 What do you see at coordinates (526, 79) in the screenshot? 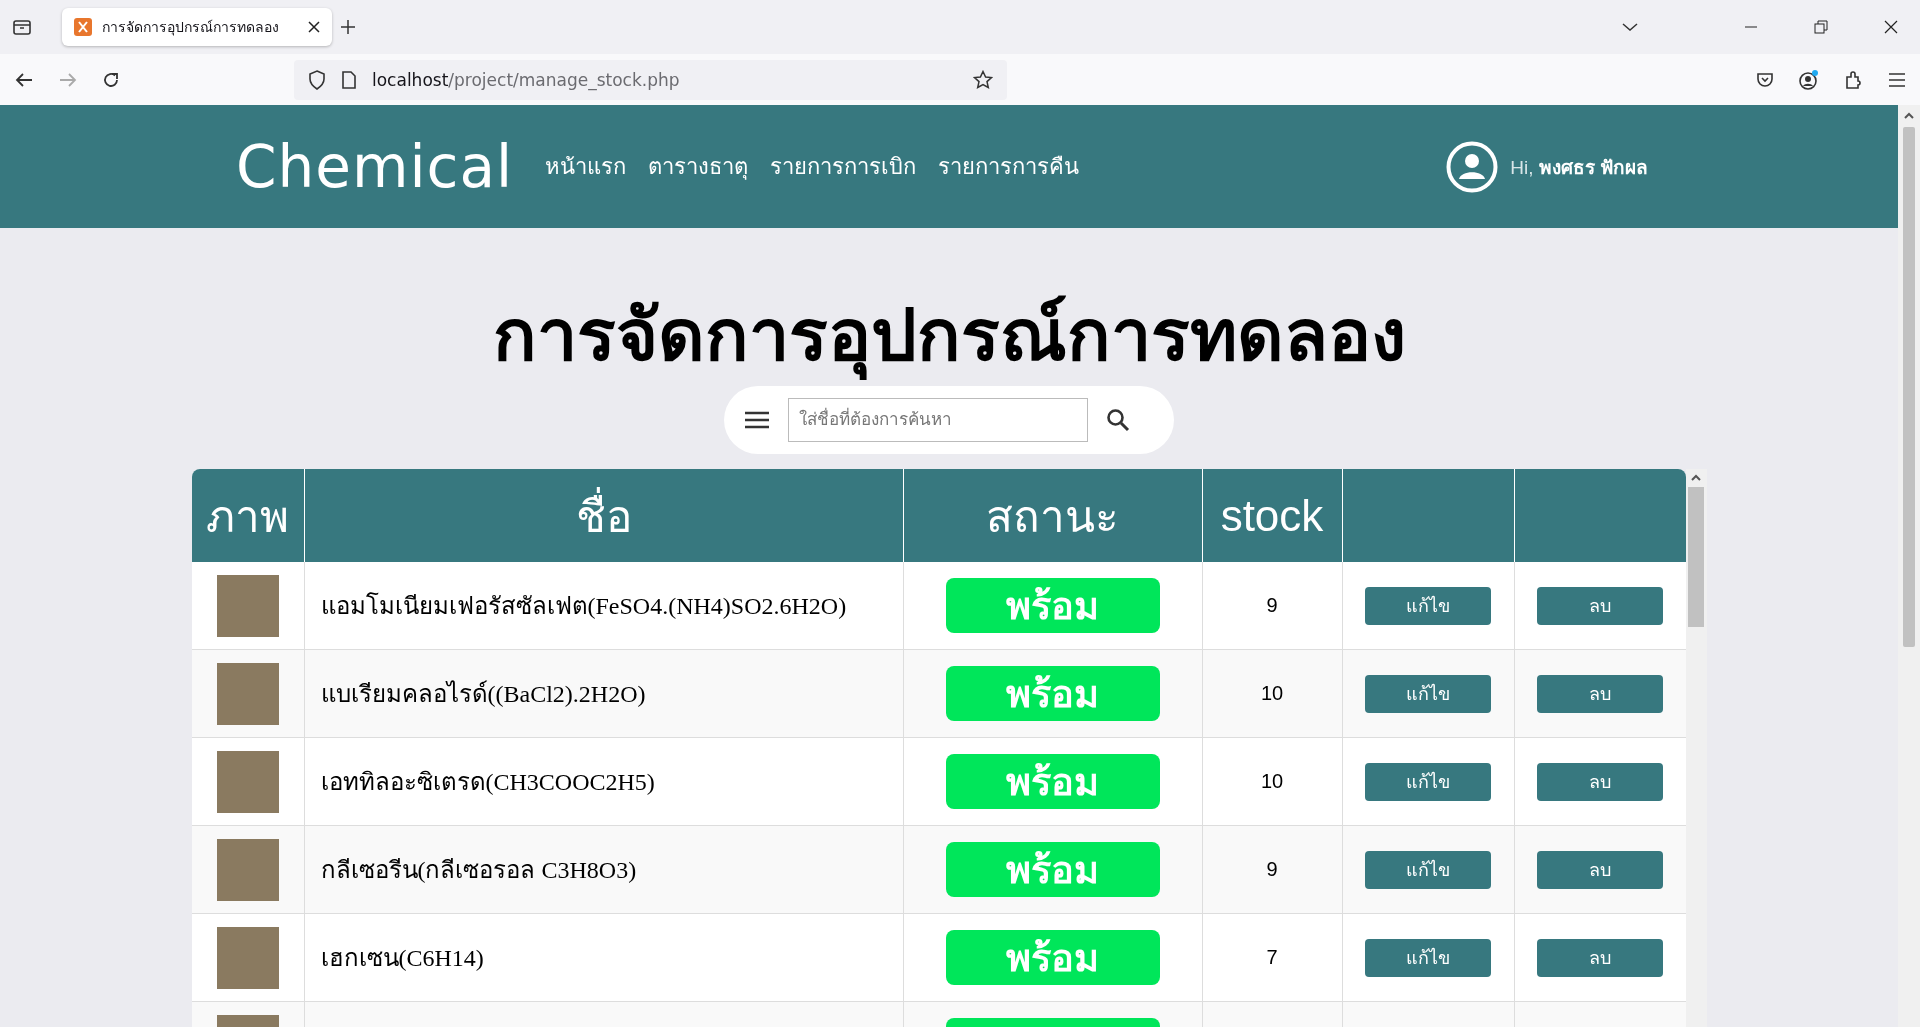
I see `url-text: localhost/project/manage_stock.php` at bounding box center [526, 79].